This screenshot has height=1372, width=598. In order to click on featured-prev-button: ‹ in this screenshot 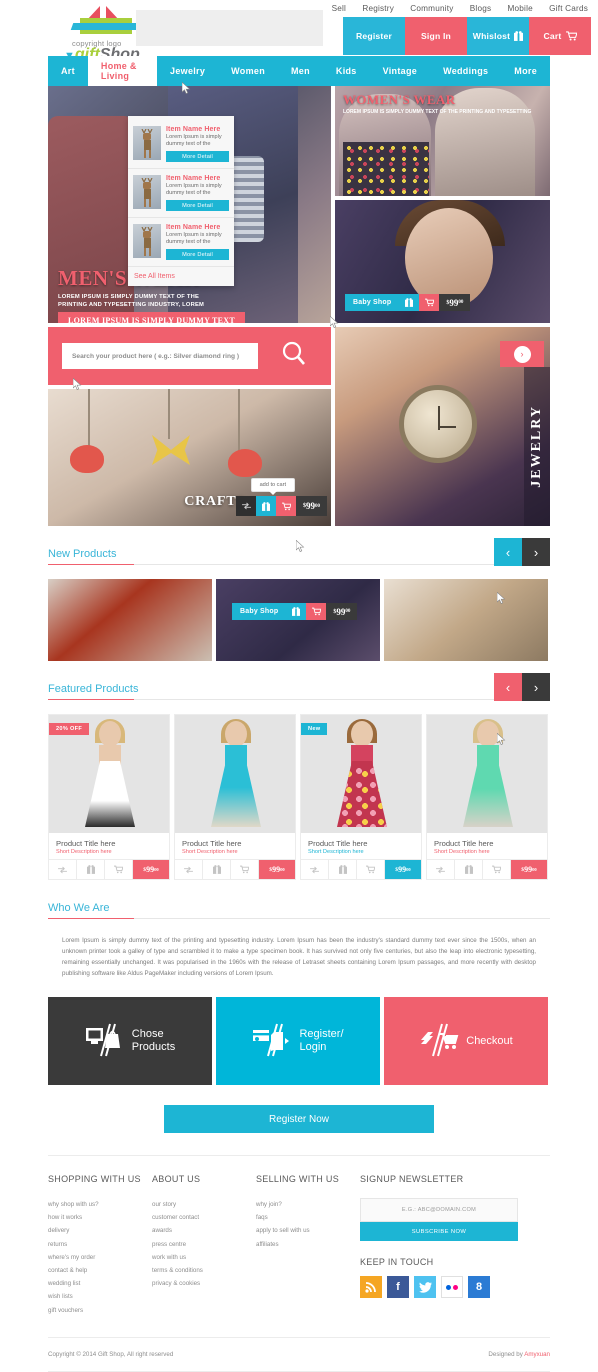, I will do `click(508, 687)`.